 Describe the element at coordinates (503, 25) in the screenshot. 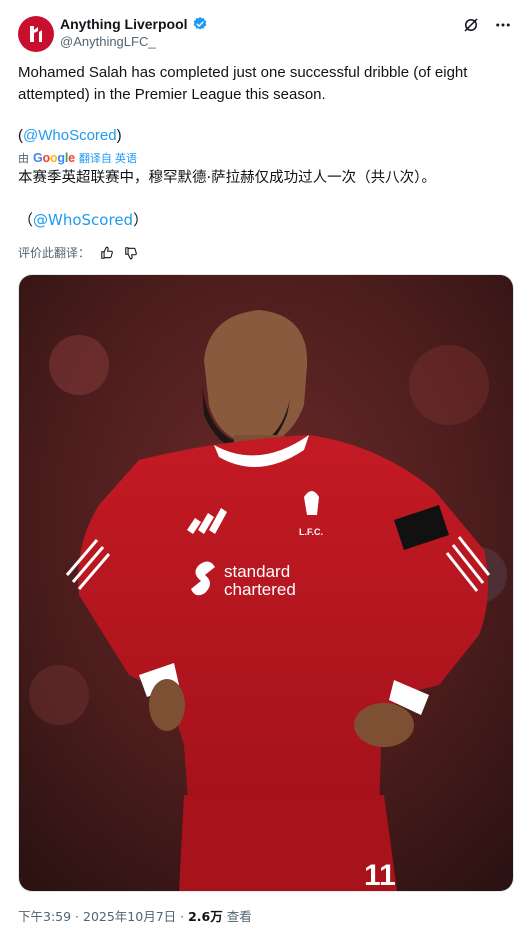

I see `more-icon` at that location.